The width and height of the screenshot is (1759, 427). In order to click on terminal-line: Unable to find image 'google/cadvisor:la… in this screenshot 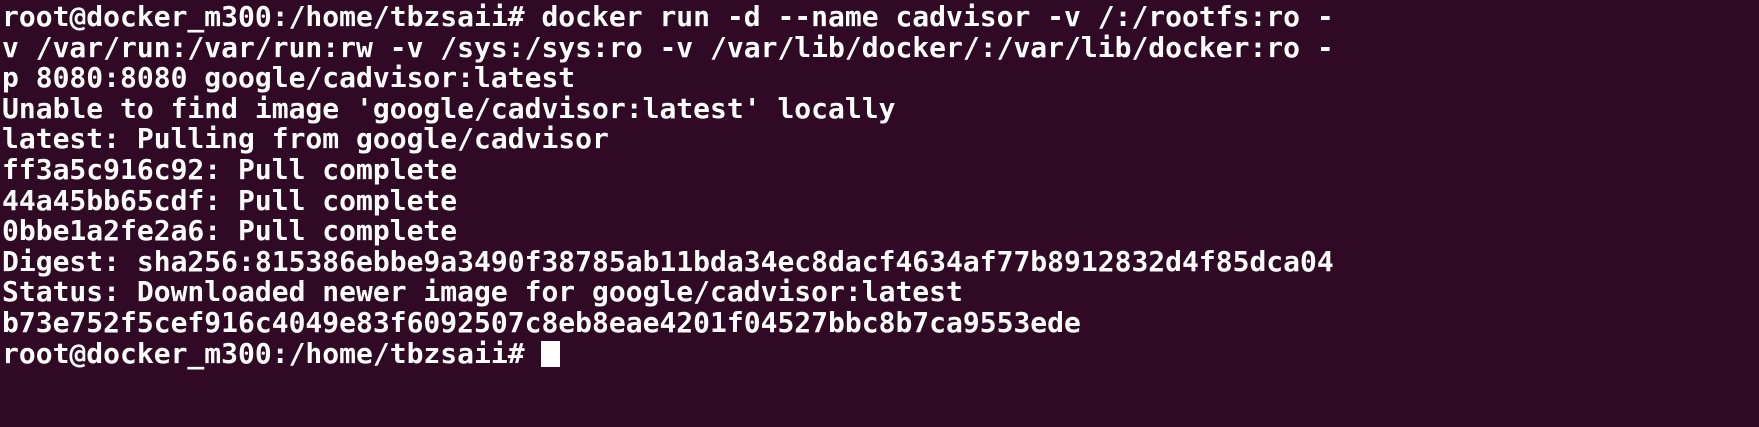, I will do `click(449, 108)`.